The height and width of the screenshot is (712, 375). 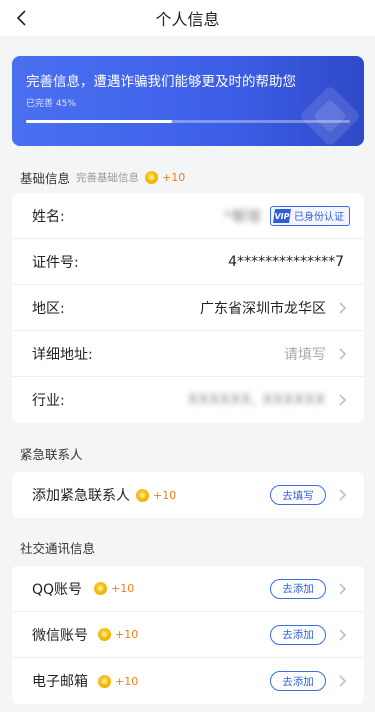 I want to click on section-social-title: 社交通讯信息, so click(x=58, y=548).